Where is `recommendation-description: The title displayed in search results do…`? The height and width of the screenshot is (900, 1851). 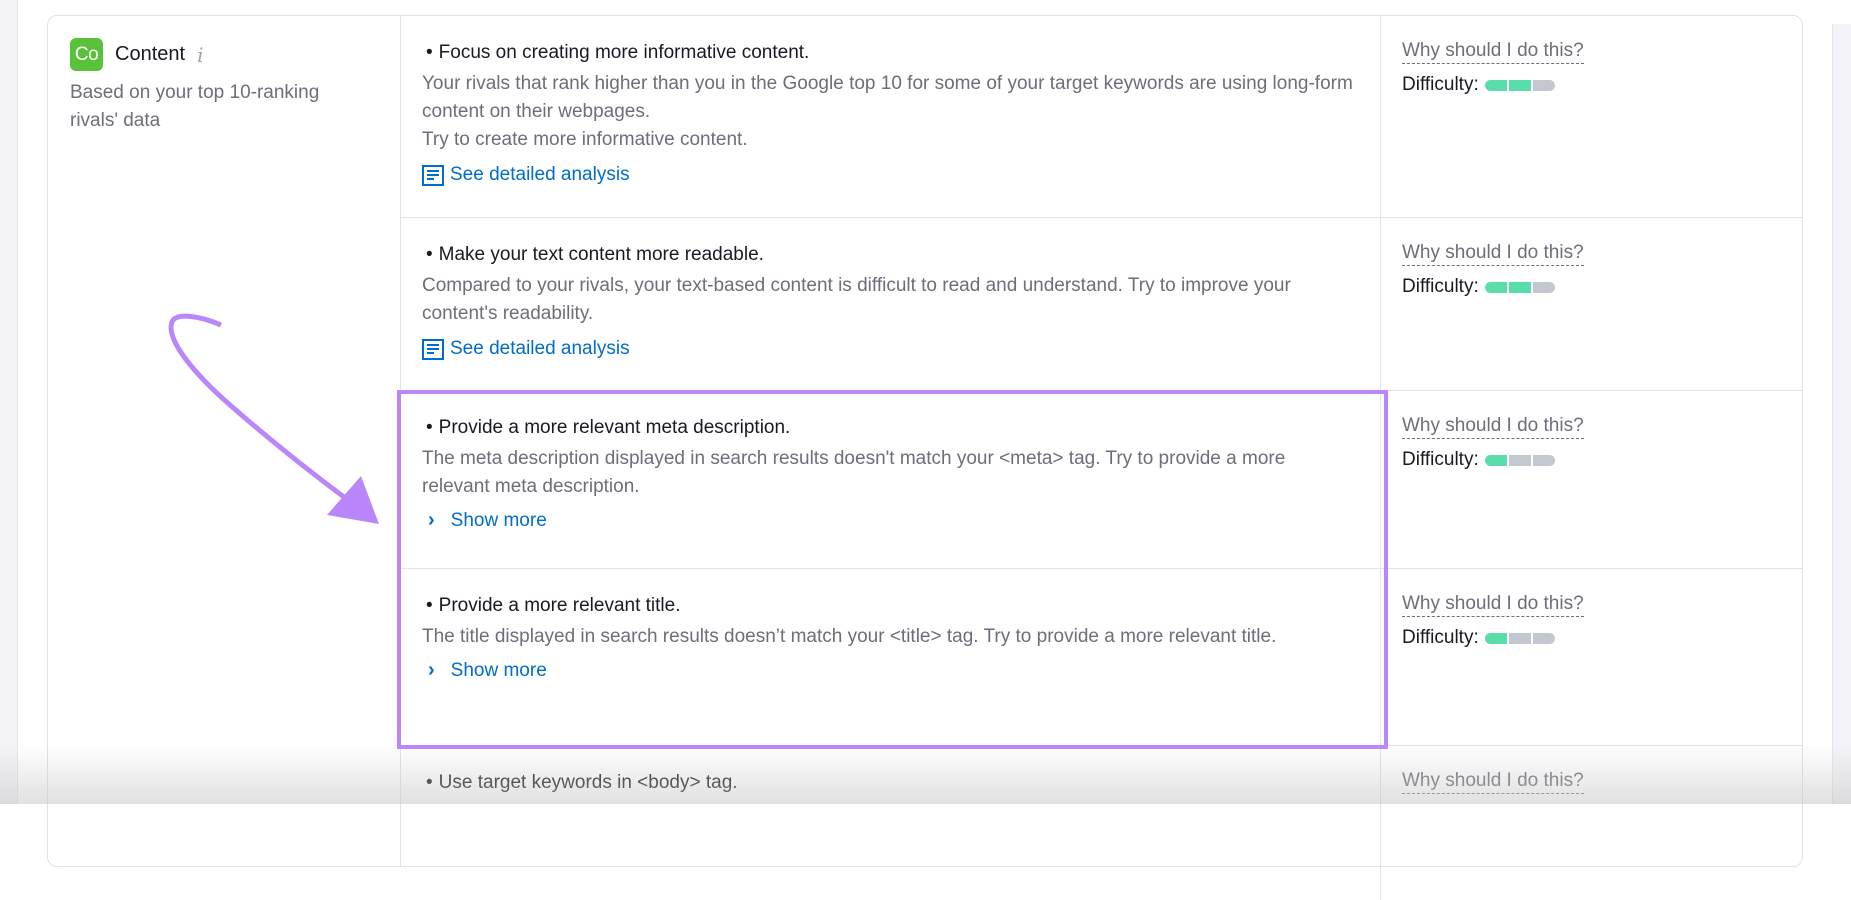
recommendation-description: The title displayed in search results do… is located at coordinates (849, 636).